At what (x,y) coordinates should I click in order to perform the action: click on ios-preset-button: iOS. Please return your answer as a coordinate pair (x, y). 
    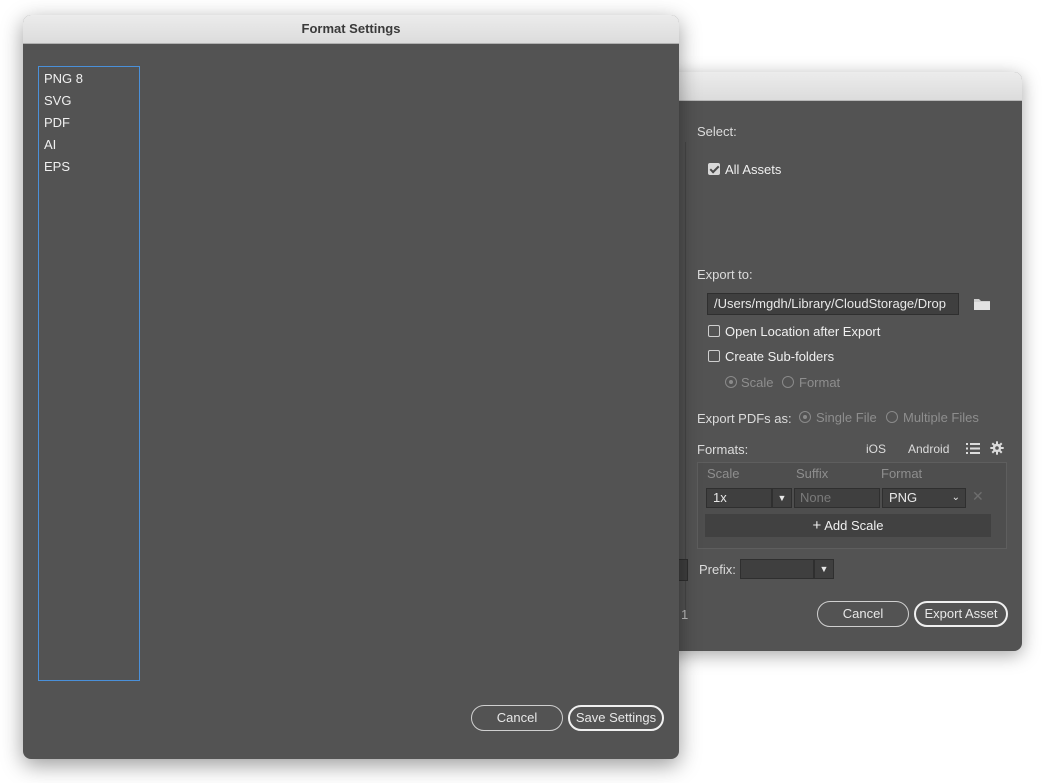
    Looking at the image, I should click on (876, 449).